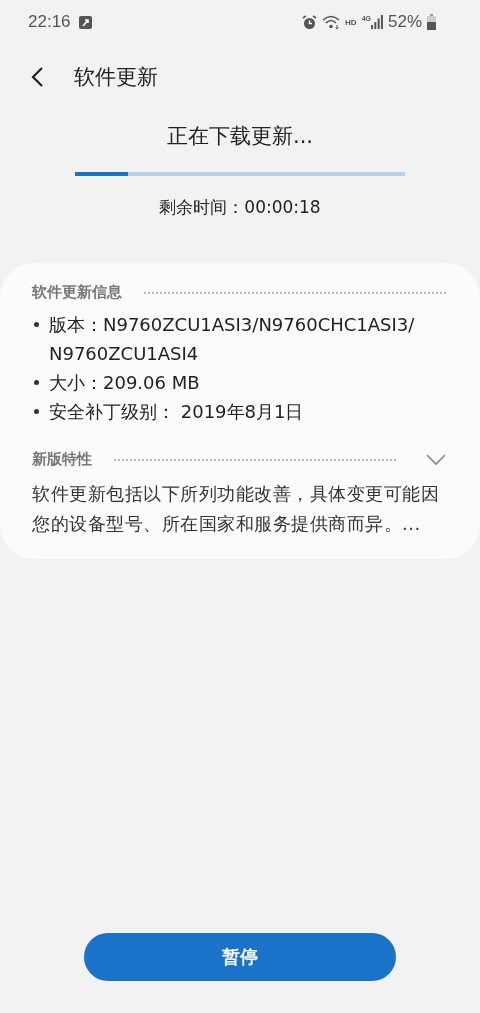  Describe the element at coordinates (331, 22) in the screenshot. I see `wifi-icon` at that location.